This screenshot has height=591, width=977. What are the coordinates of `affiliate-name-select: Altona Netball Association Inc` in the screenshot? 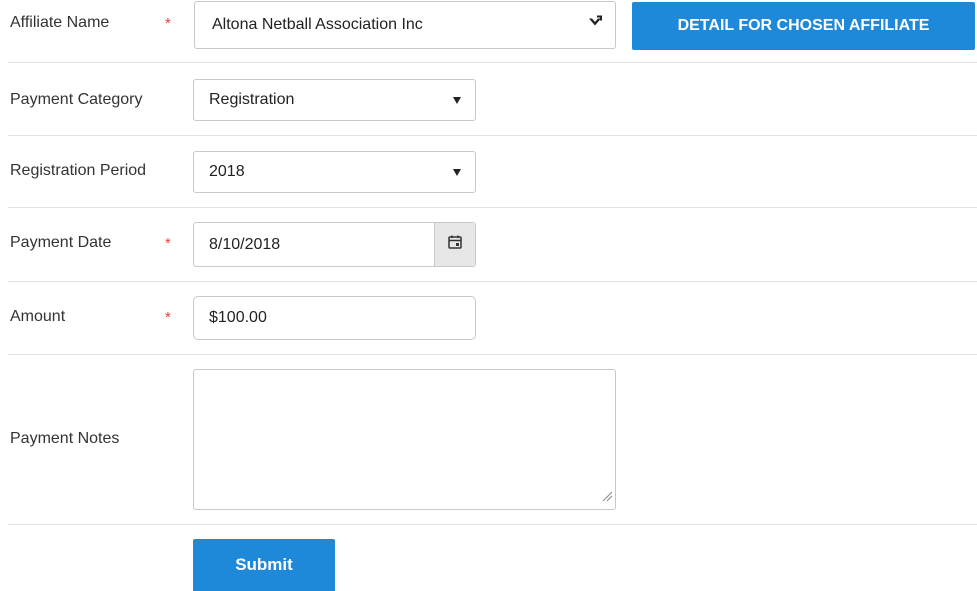 It's located at (405, 25).